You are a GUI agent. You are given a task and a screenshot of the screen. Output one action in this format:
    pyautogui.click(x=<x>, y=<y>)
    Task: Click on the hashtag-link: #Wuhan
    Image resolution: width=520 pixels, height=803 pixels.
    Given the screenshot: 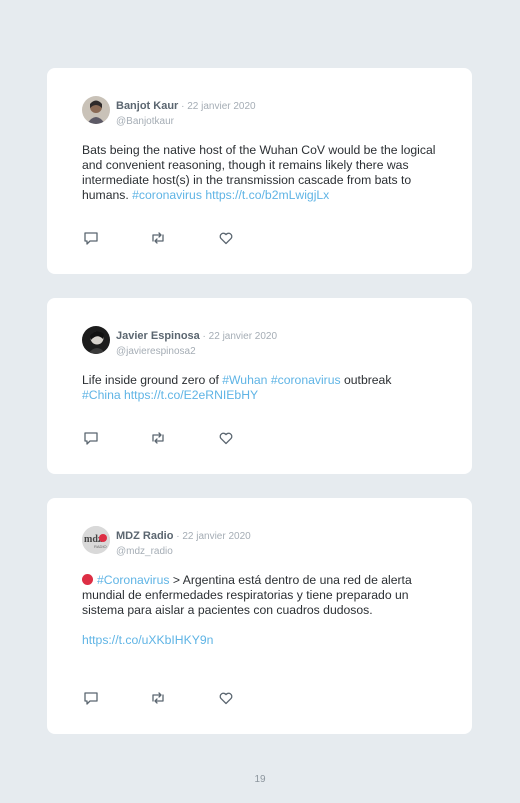 What is the action you would take?
    pyautogui.click(x=244, y=380)
    